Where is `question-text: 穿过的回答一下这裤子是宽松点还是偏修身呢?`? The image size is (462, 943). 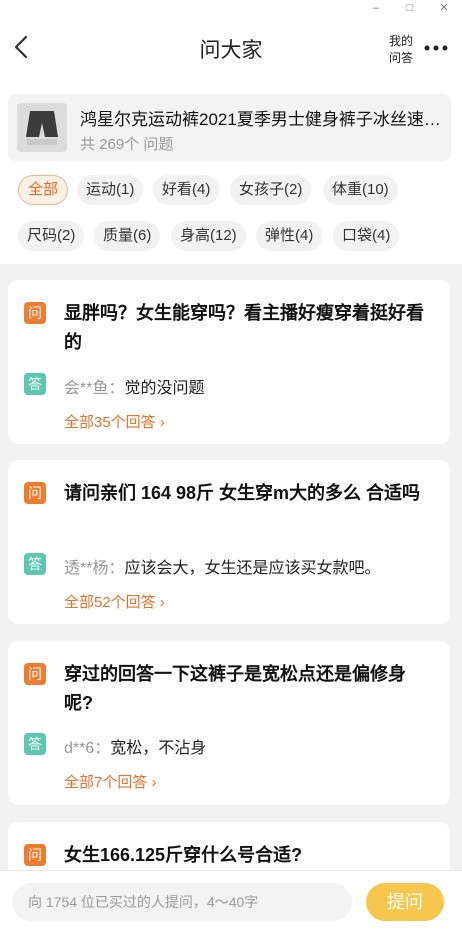
question-text: 穿过的回答一下这裤子是宽松点还是偏修身呢? is located at coordinates (235, 688).